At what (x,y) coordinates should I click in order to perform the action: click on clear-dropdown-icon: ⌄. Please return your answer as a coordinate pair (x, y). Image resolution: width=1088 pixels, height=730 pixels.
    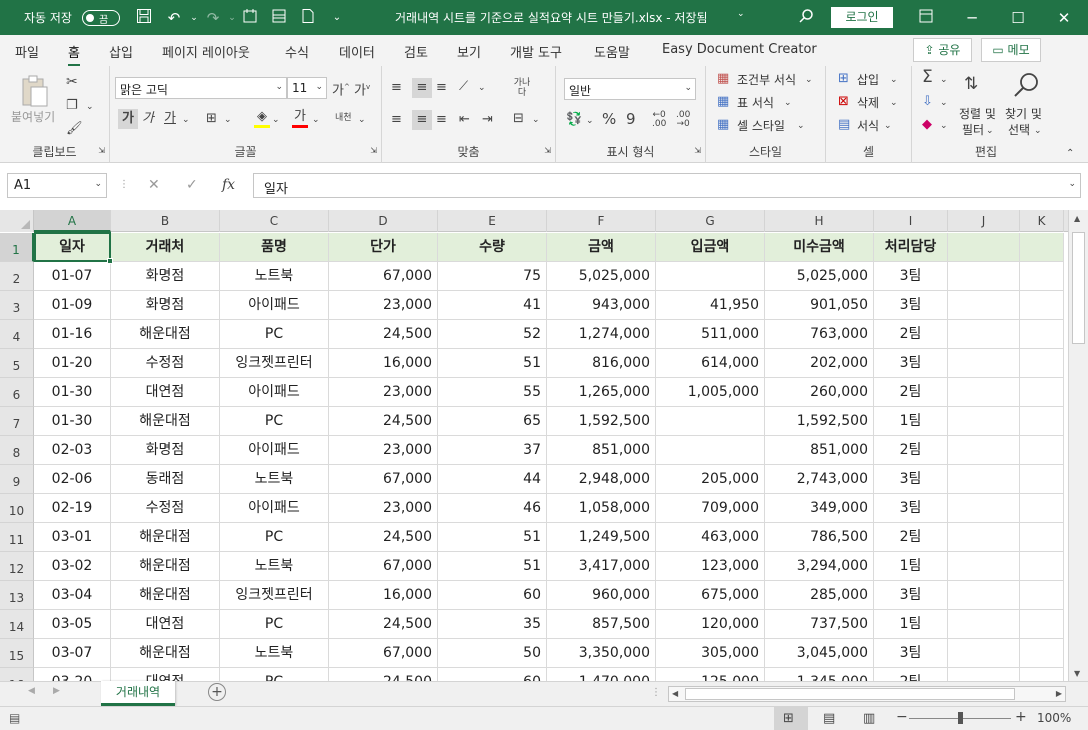
    Looking at the image, I should click on (944, 126).